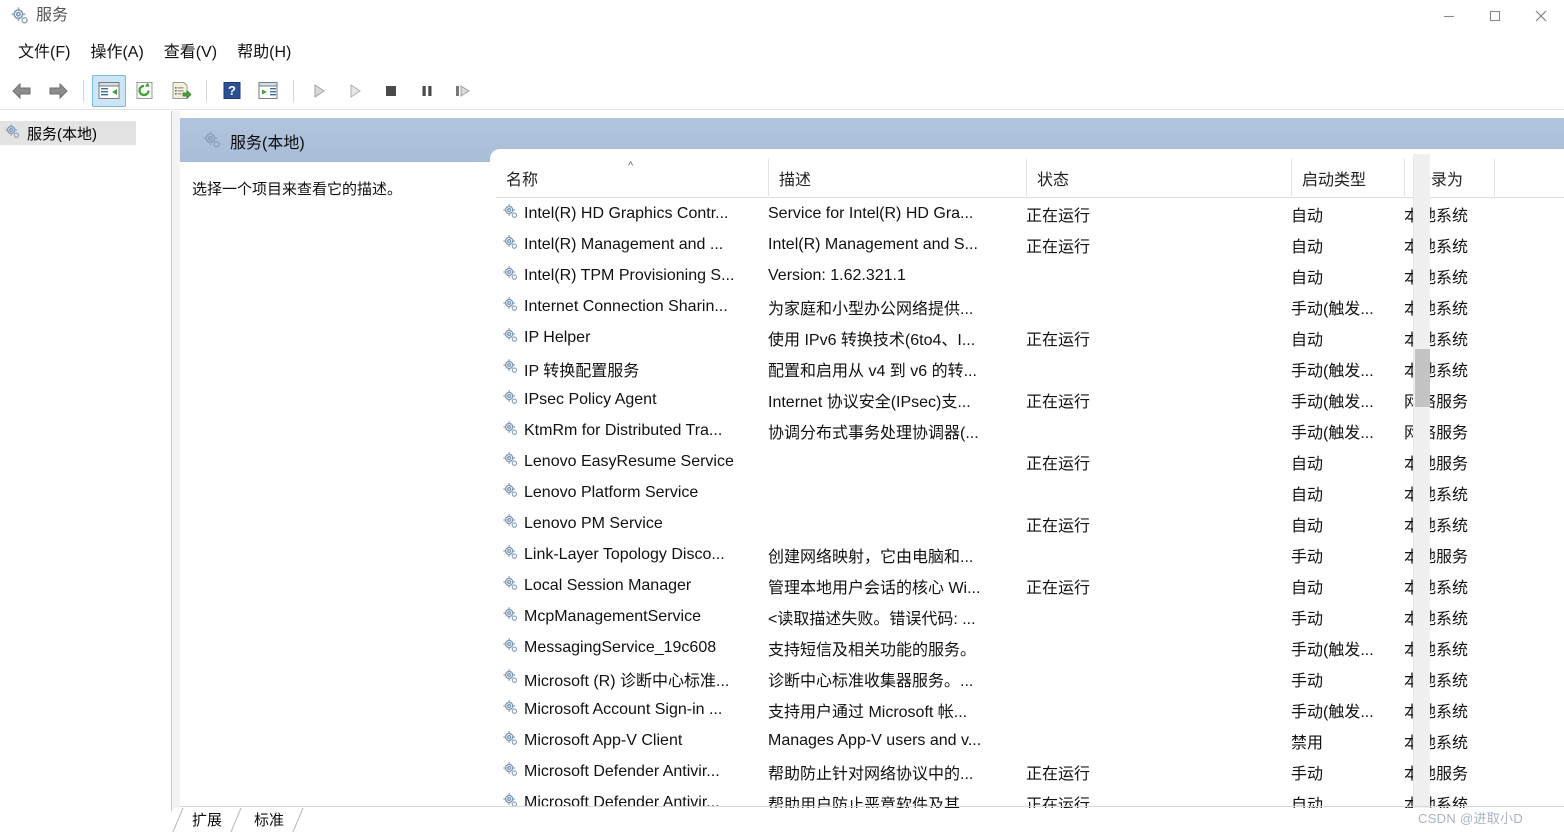 The width and height of the screenshot is (1564, 832). I want to click on restart-service-icon, so click(463, 91).